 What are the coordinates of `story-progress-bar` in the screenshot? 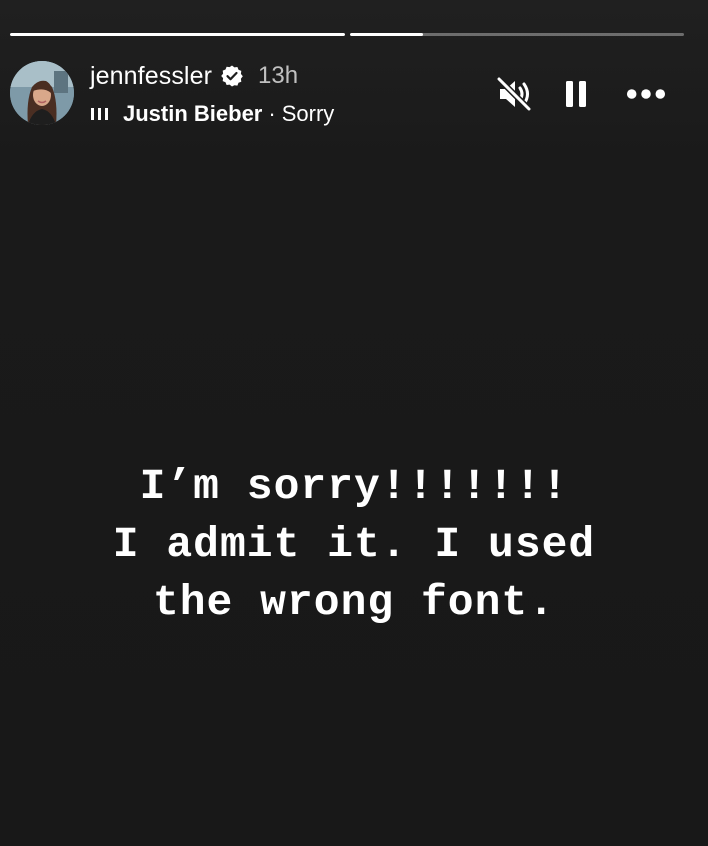 It's located at (347, 35).